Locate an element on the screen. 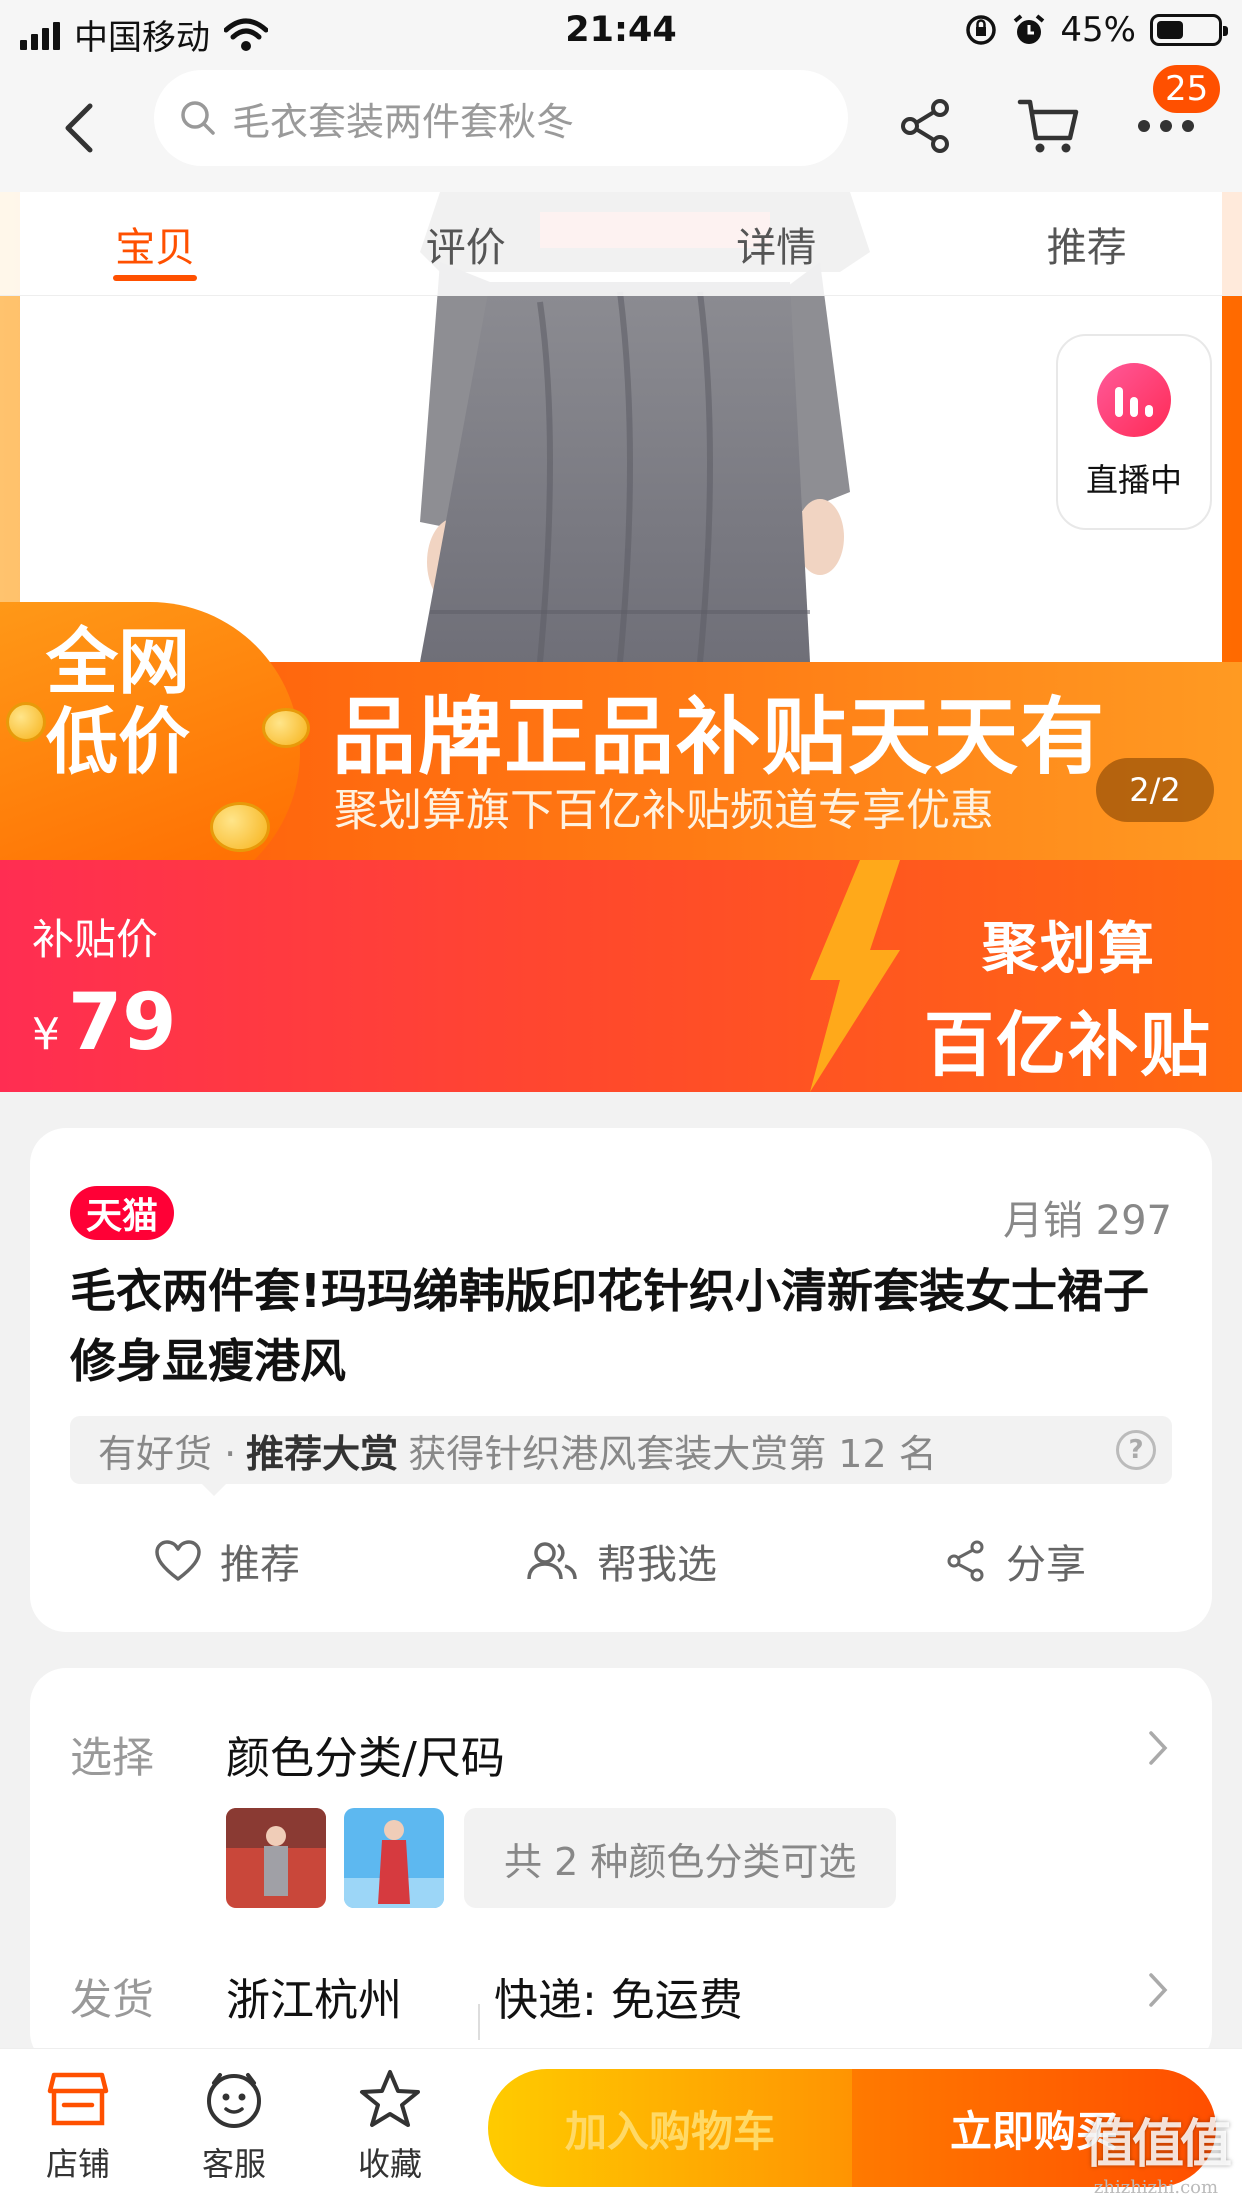 The image size is (1242, 2208). price: ¥ 79 is located at coordinates (104, 1023).